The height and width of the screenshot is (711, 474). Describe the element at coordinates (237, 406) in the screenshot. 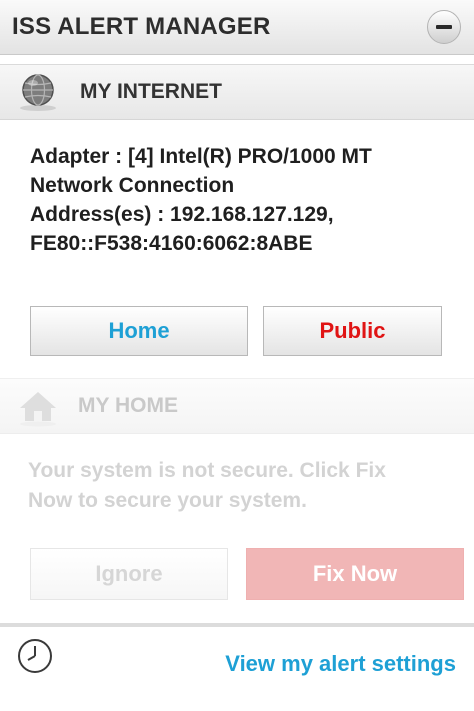

I see `my-home-header: MY HOME` at that location.